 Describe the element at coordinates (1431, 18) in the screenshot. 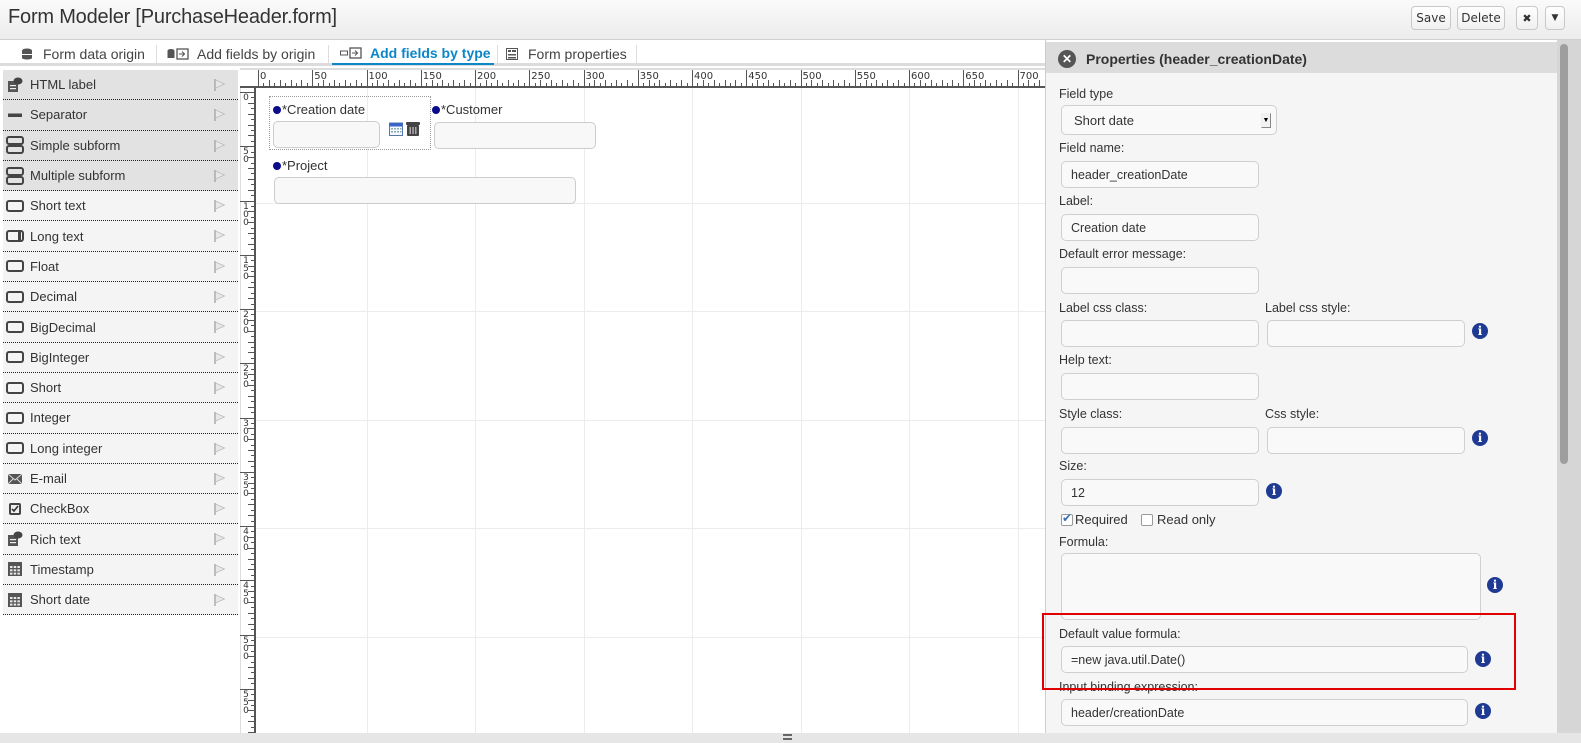

I see `save-button: Save` at that location.